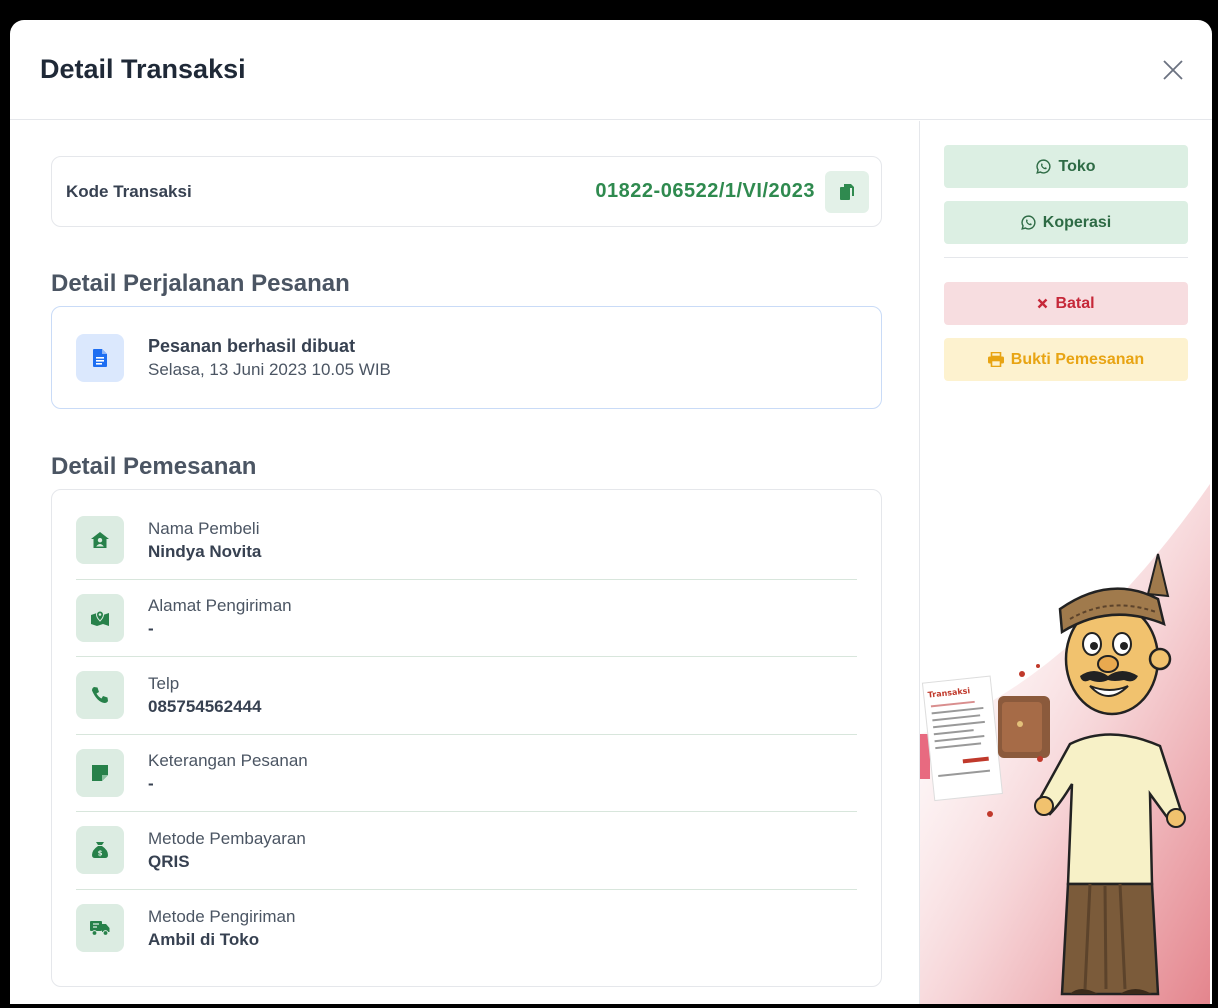 This screenshot has width=1218, height=1008. I want to click on copy-code-button, so click(847, 191).